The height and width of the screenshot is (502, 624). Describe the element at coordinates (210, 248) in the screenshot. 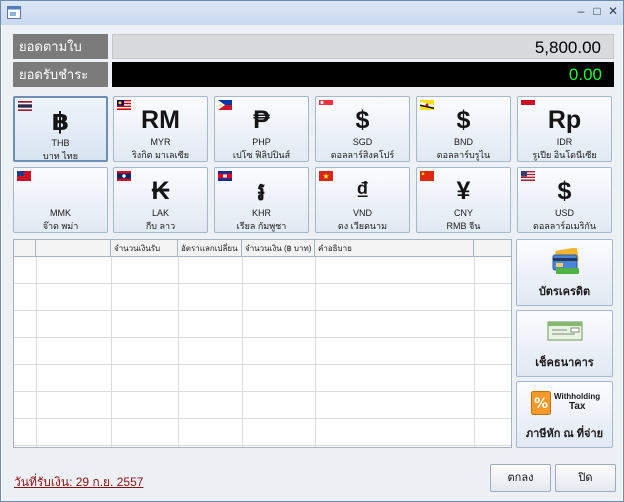

I see `grid-header-rate: อัตราแลกเปลี่ยน` at that location.